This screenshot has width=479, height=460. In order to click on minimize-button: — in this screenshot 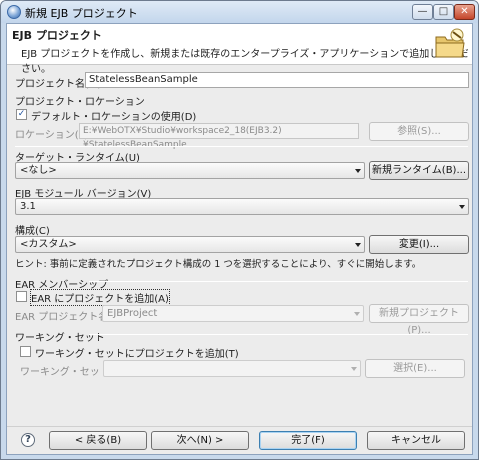, I will do `click(422, 12)`.